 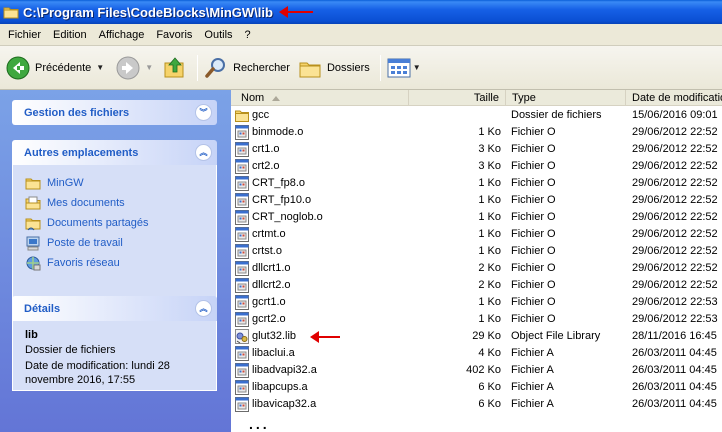 What do you see at coordinates (476, 319) in the screenshot?
I see `file-row: gcrt2.o 1 Ko Fichier O 29/06/2012 22:53` at bounding box center [476, 319].